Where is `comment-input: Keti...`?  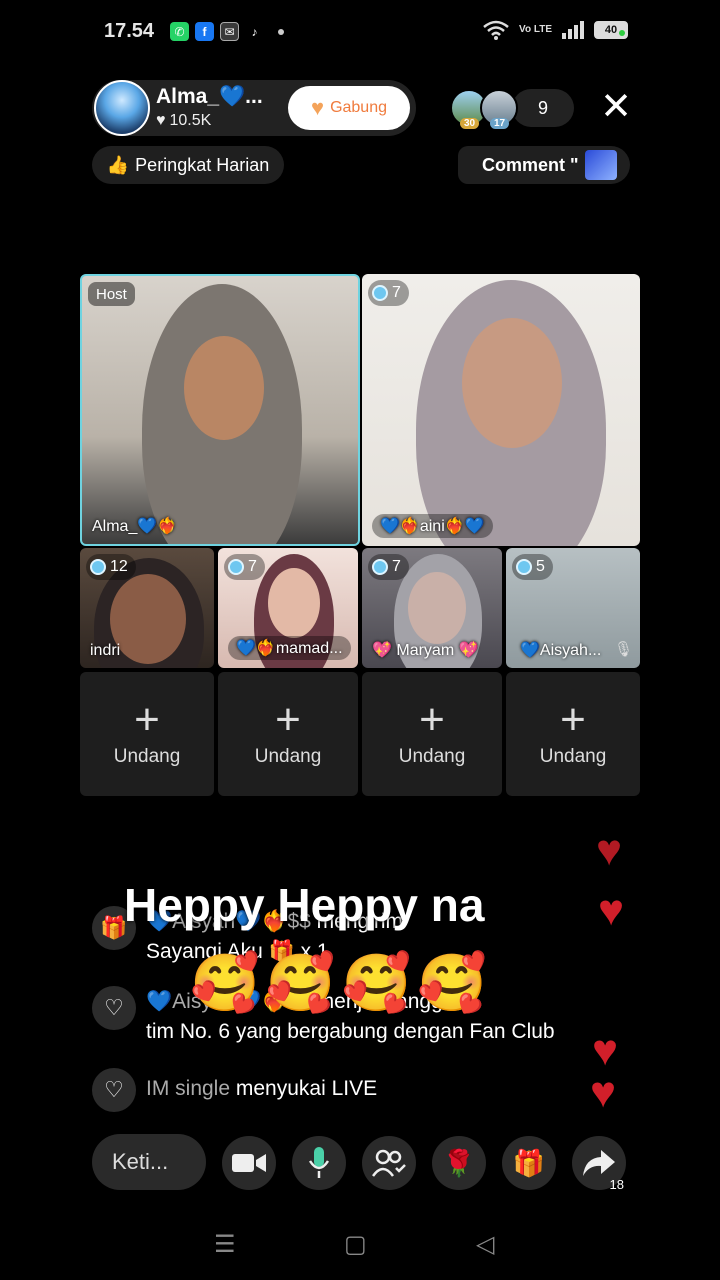 comment-input: Keti... is located at coordinates (149, 1162).